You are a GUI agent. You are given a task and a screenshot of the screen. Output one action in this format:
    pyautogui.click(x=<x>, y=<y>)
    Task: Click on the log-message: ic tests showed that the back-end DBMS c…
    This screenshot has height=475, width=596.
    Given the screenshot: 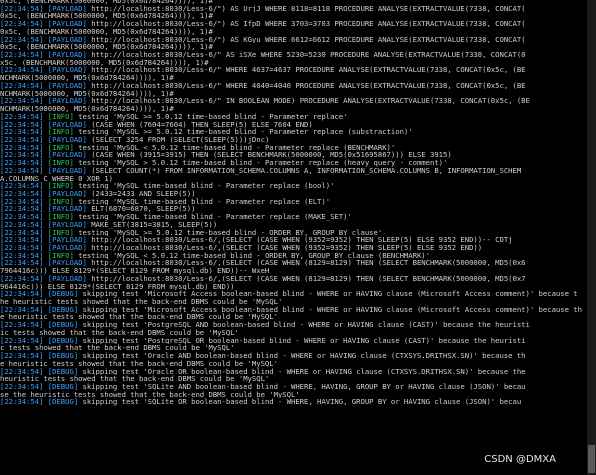 What is the action you would take?
    pyautogui.click(x=119, y=332)
    